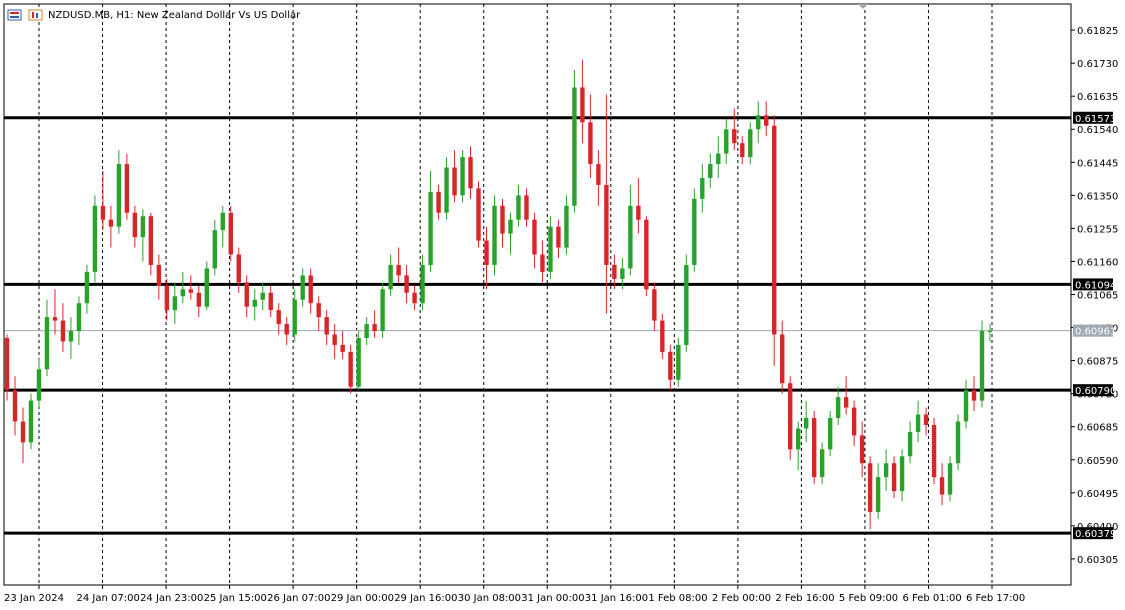 The height and width of the screenshot is (610, 1125). Describe the element at coordinates (677, 598) in the screenshot. I see `x-tick-label: 1 Feb 08:00` at that location.